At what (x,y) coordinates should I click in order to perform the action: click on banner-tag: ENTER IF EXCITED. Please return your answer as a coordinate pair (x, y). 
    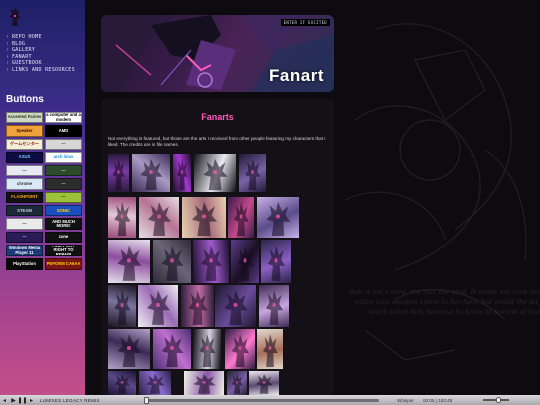
    Looking at the image, I should click on (305, 22).